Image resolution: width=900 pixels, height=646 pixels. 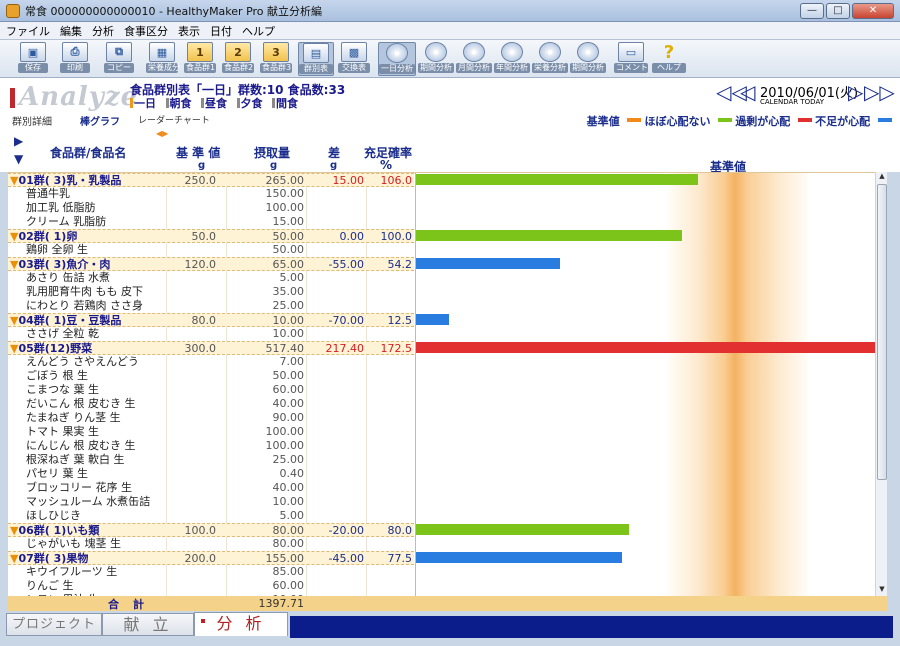 I want to click on food-row: パセリ 葉 生 0.40, so click(x=211, y=474).